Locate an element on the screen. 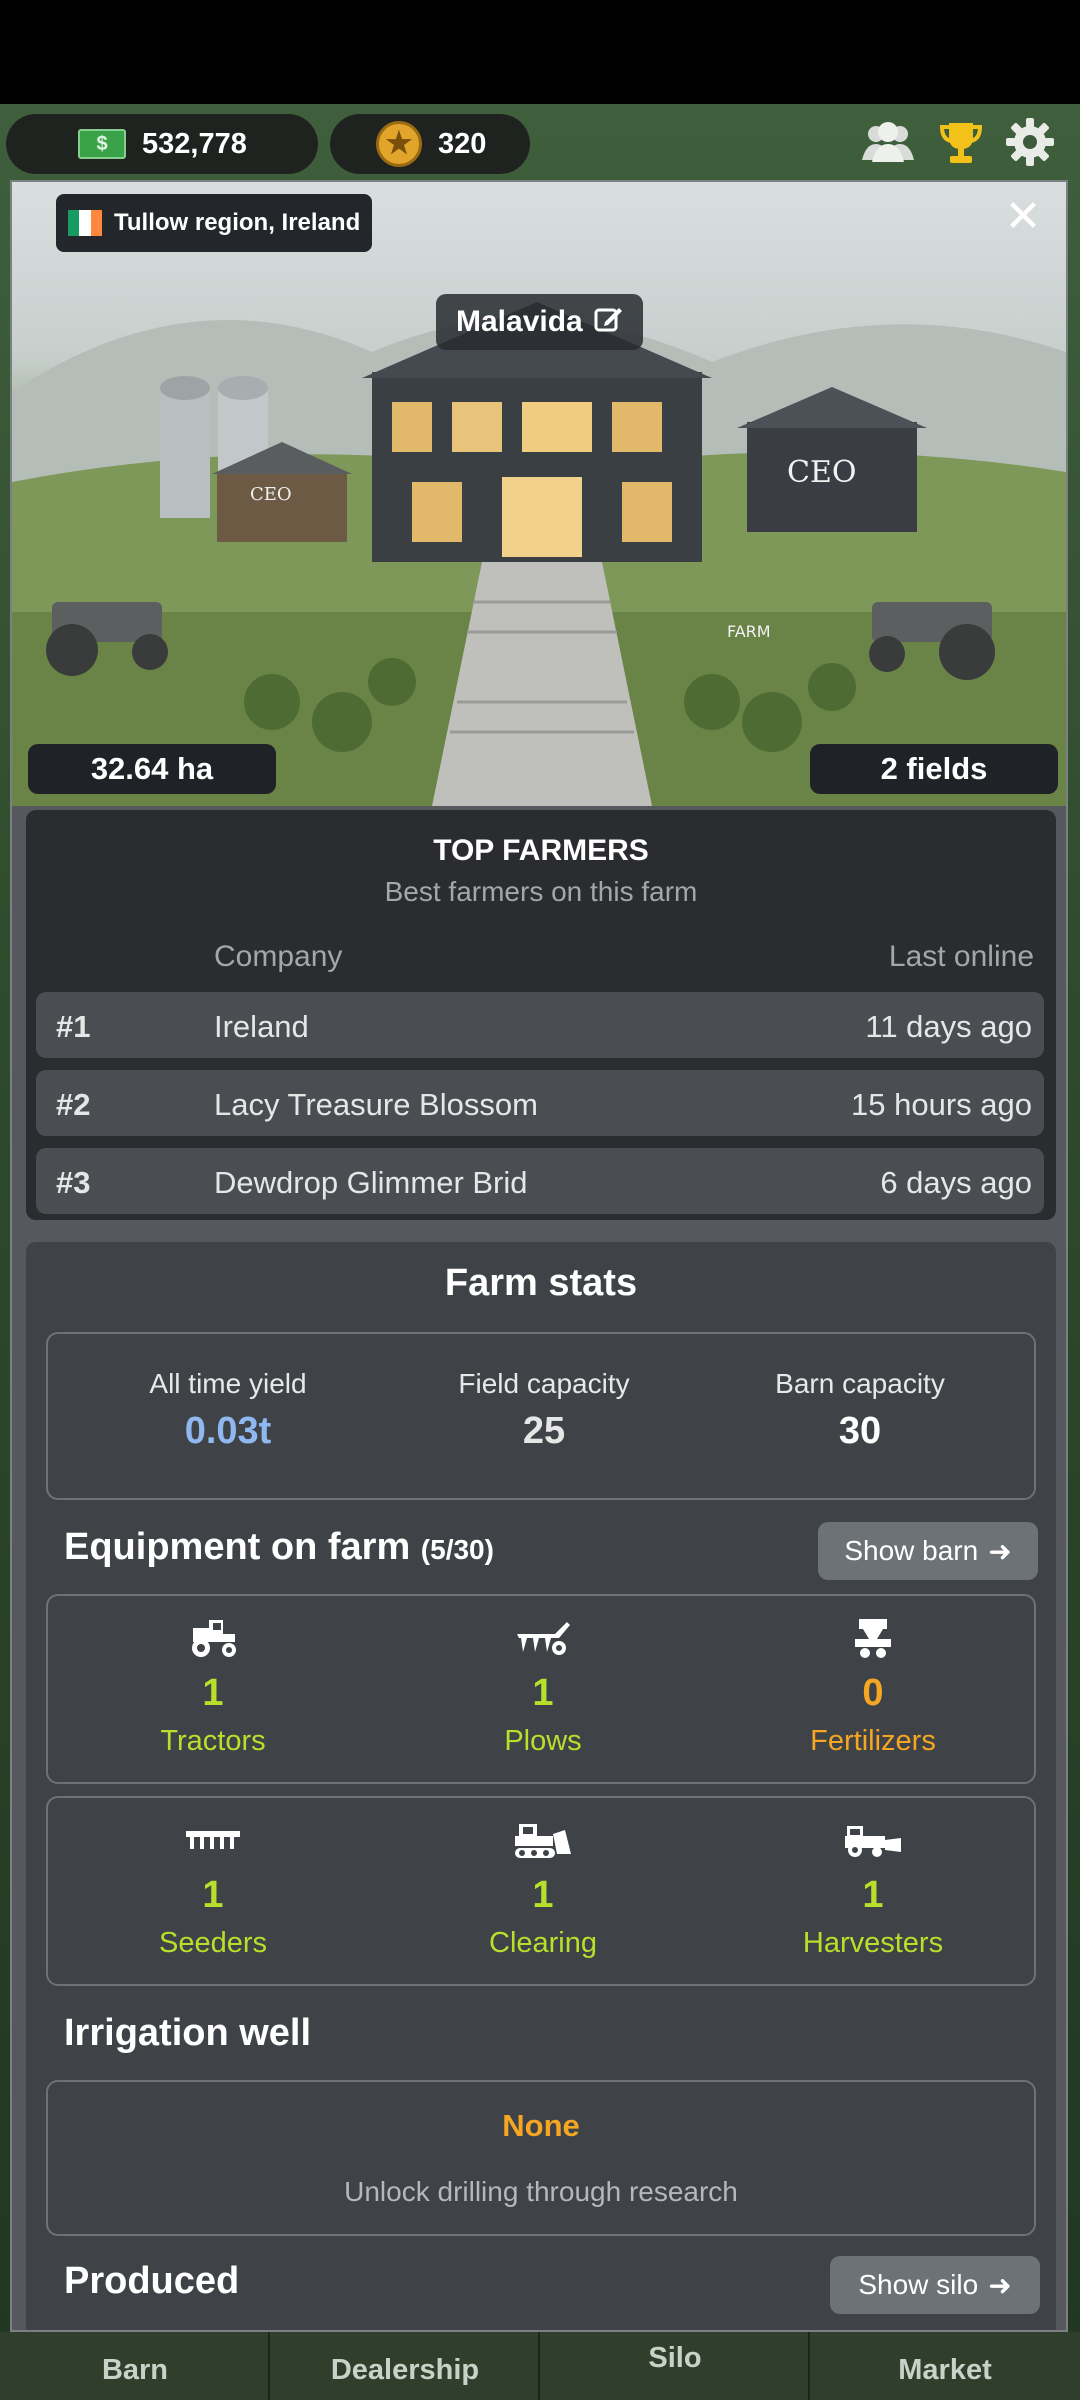 The image size is (1080, 2400). equipment-tractors: 1 Tractors is located at coordinates (213, 1687).